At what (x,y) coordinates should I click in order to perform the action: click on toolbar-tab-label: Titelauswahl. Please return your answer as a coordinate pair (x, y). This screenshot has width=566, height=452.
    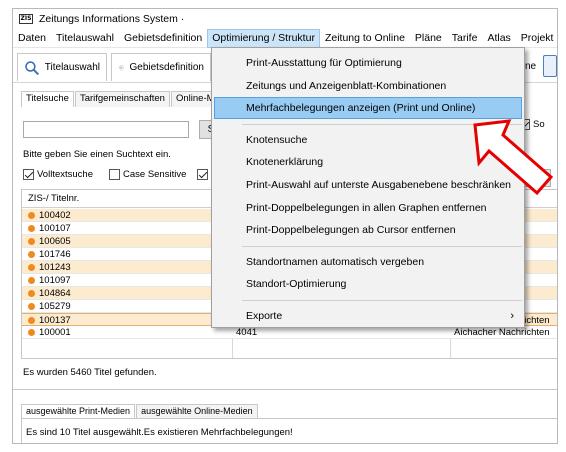
    Looking at the image, I should click on (72, 67).